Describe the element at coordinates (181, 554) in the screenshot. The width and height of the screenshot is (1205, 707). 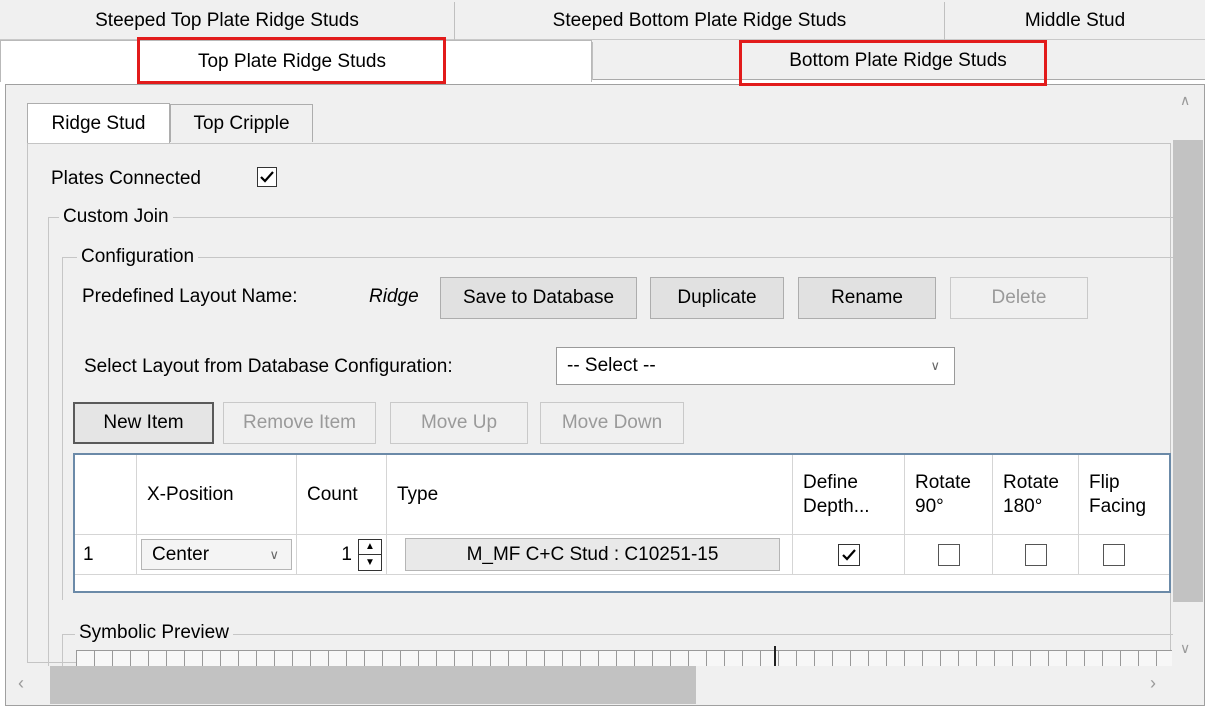
I see `x-position-value: Center` at that location.